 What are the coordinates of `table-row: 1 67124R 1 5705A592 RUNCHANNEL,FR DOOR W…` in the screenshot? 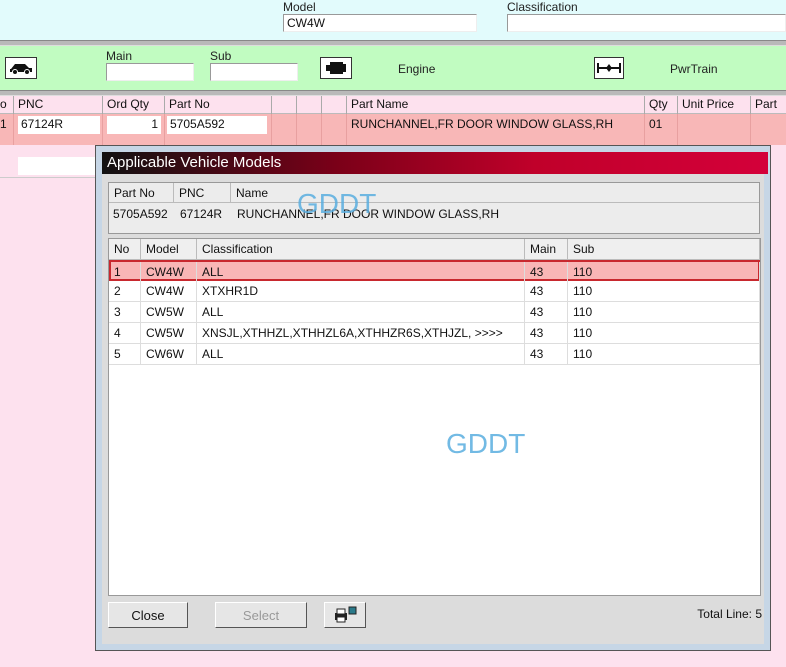 It's located at (393, 129).